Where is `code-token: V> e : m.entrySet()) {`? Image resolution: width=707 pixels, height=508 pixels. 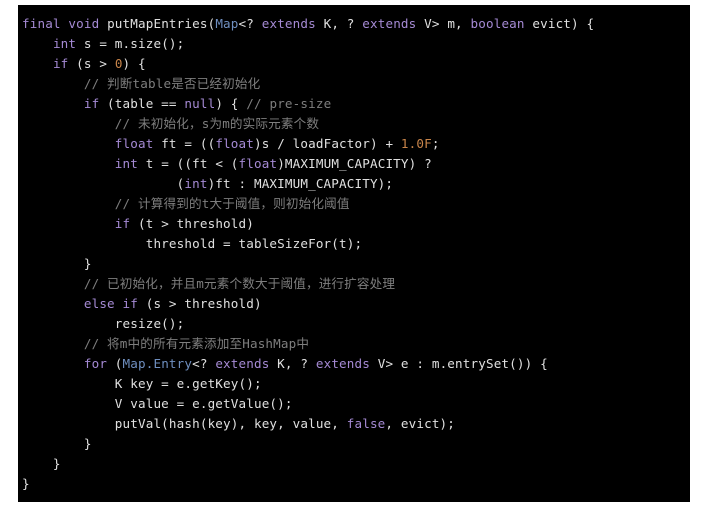 code-token: V> e : m.entrySet()) { is located at coordinates (458, 363).